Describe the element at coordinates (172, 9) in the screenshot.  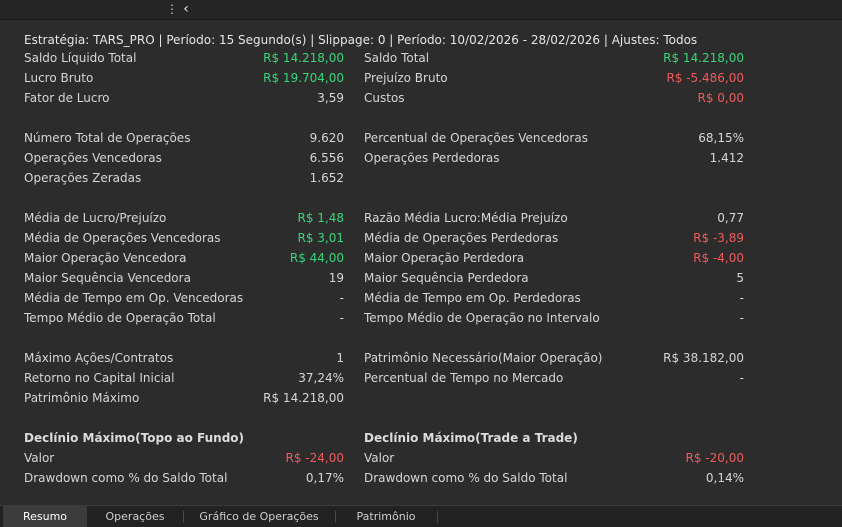
I see `more-options-icon: ⋮` at that location.